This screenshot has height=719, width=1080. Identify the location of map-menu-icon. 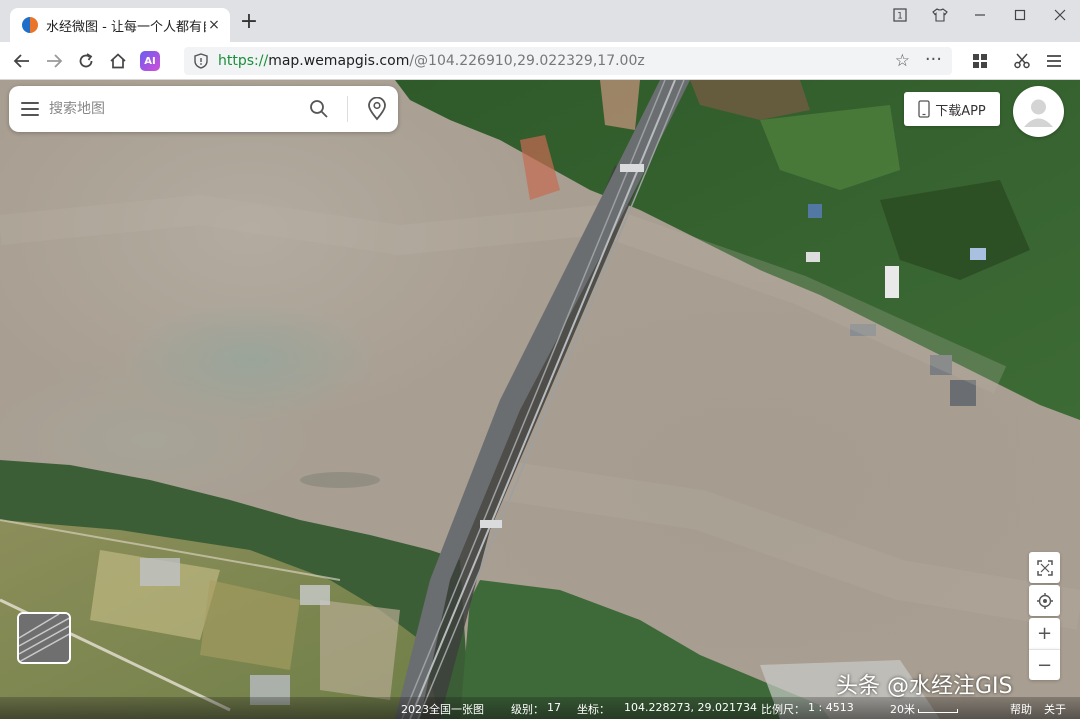
(30, 109).